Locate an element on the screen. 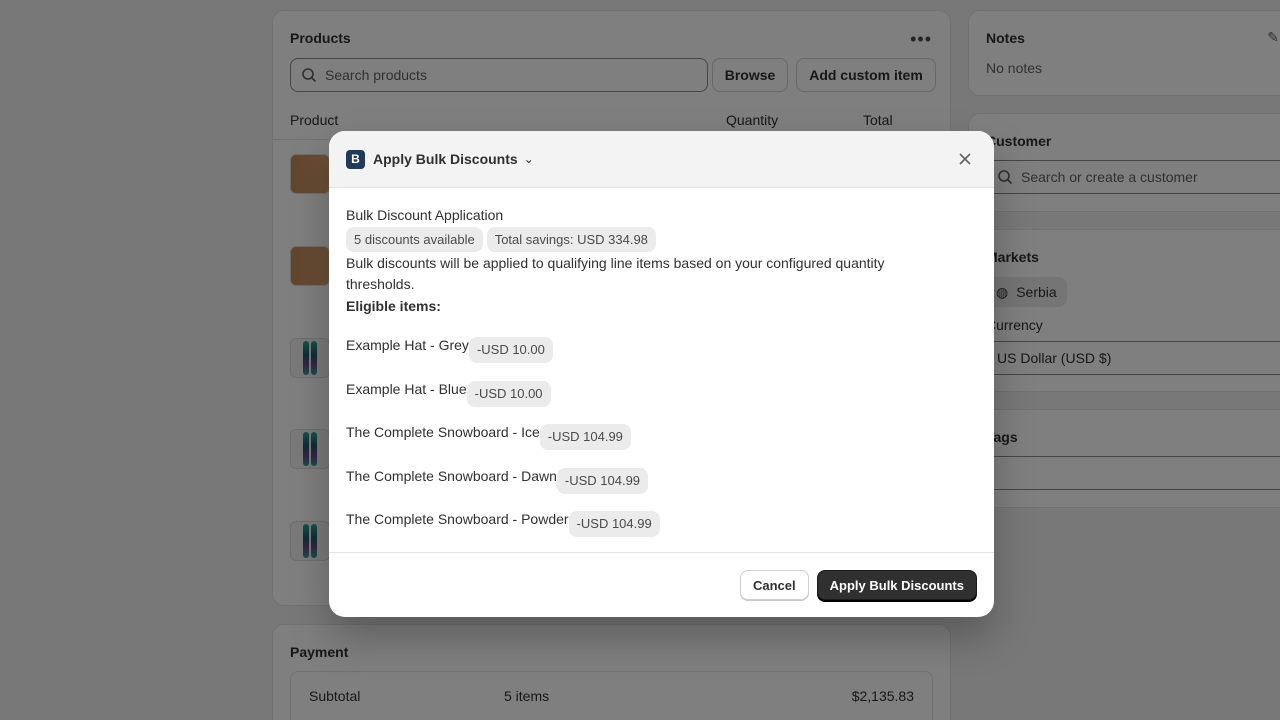 The width and height of the screenshot is (1280, 720). list-item: The Complete Snowboard - Ice -USD 104.99 is located at coordinates (661, 445).